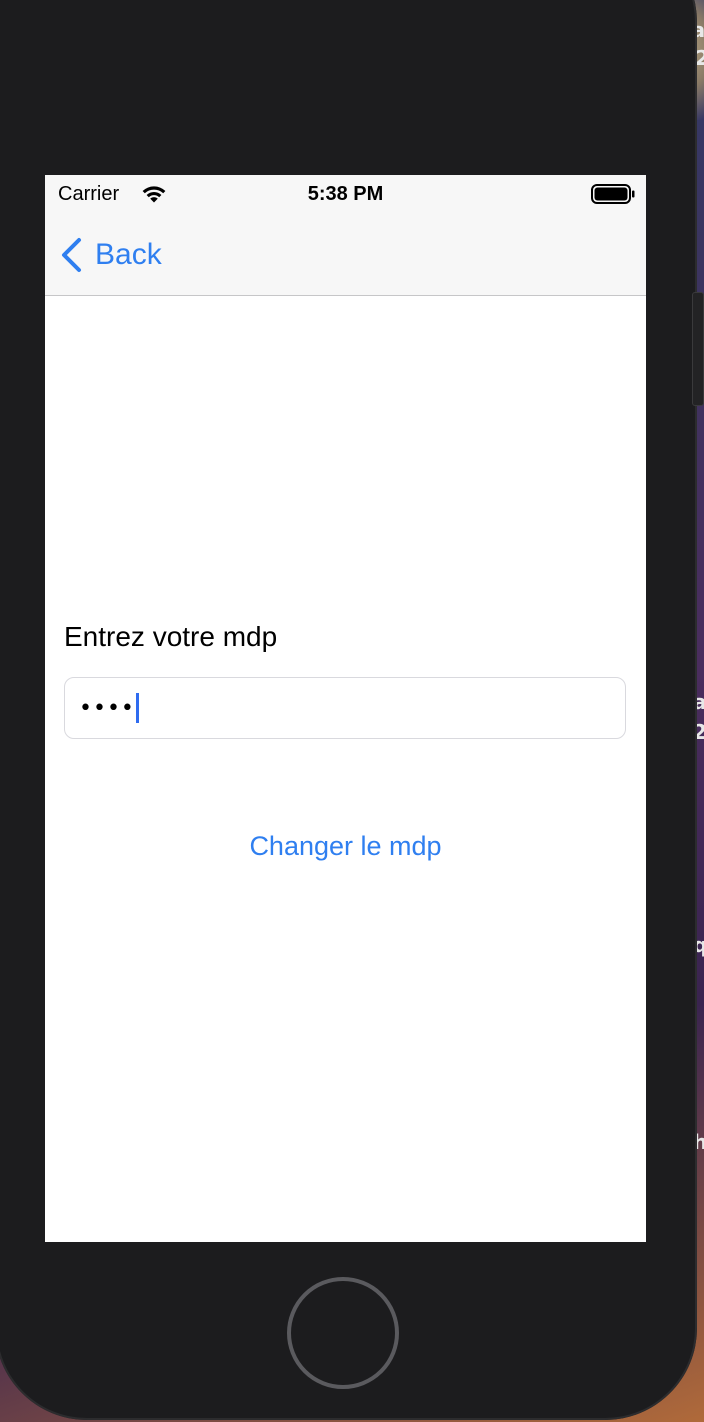  I want to click on navigation-bar: Back, so click(345, 255).